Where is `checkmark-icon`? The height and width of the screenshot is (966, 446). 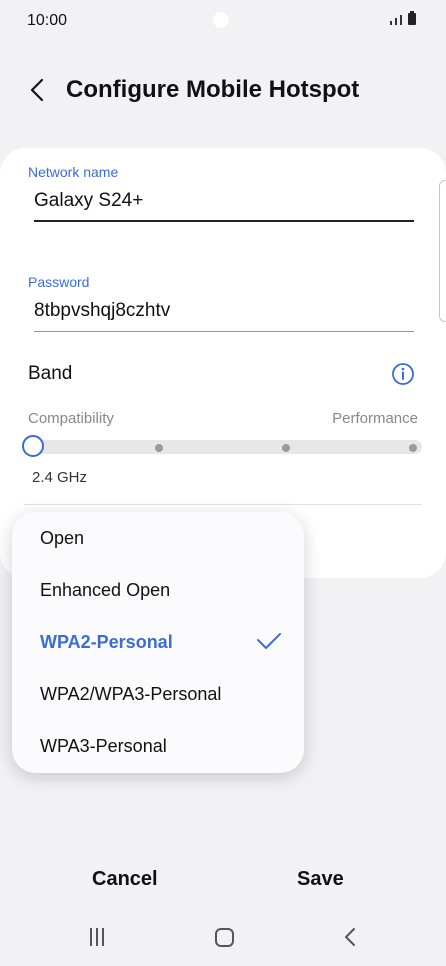
checkmark-icon is located at coordinates (269, 641).